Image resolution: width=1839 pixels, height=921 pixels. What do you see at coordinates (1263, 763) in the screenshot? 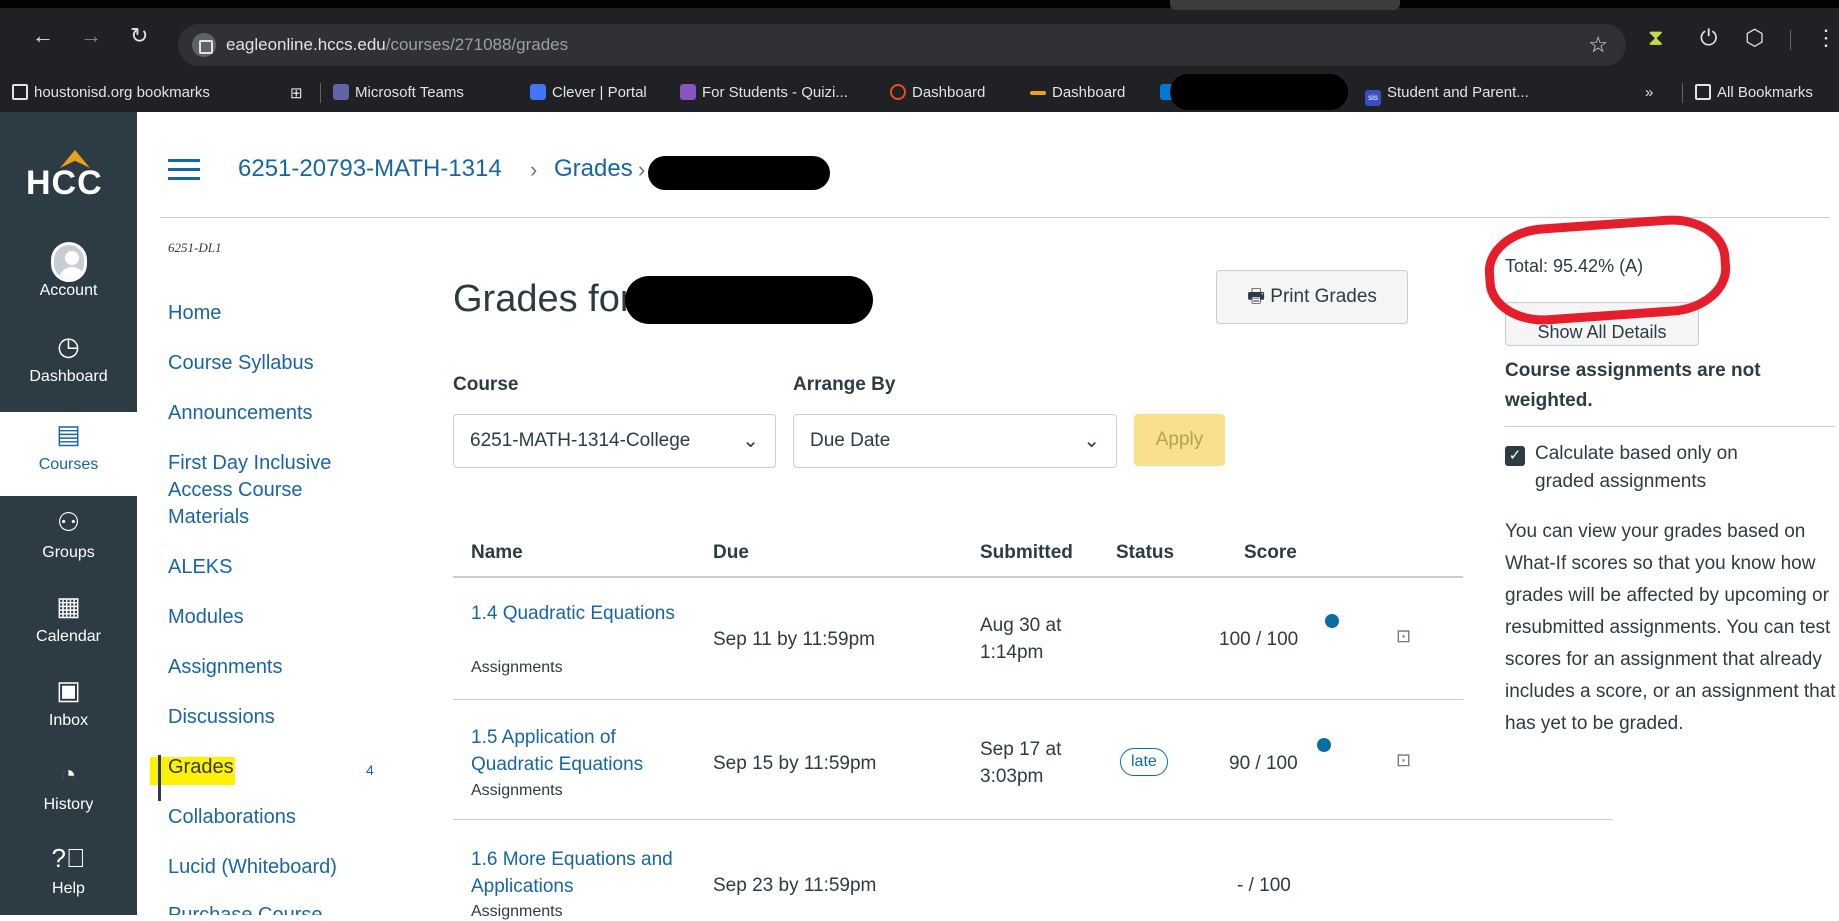
I see `score: 90 / 100` at bounding box center [1263, 763].